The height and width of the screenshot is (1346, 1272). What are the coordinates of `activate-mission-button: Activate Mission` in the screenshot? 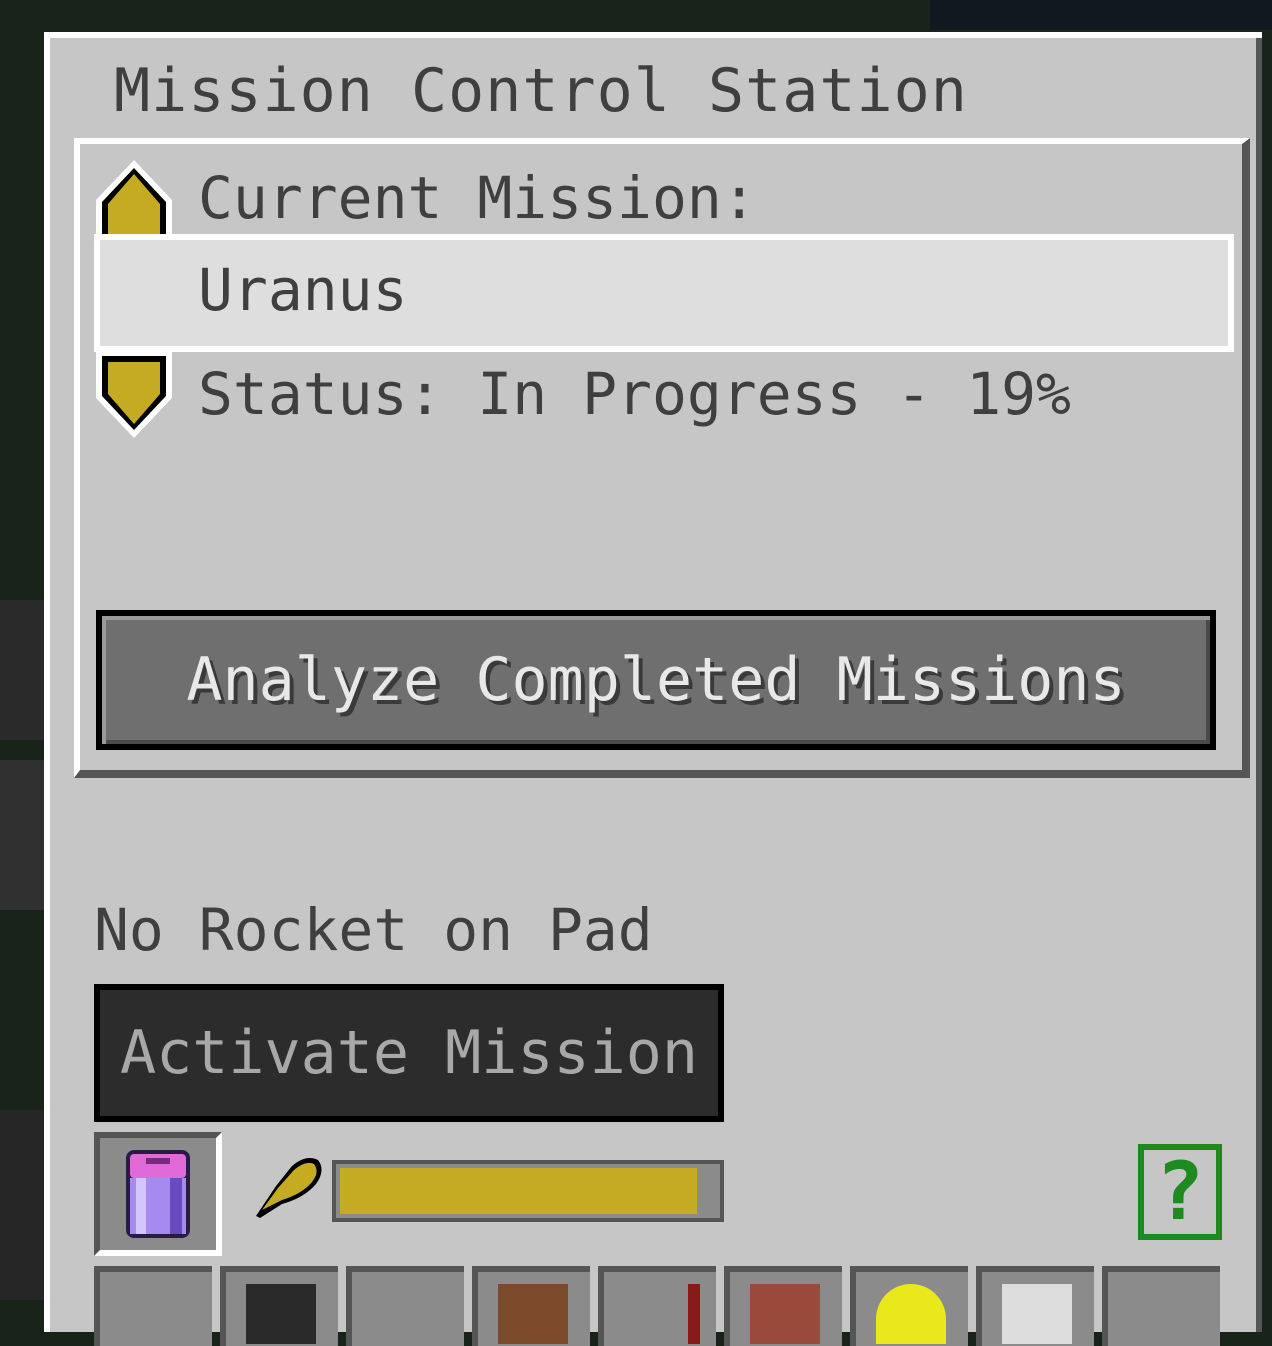 It's located at (409, 1053).